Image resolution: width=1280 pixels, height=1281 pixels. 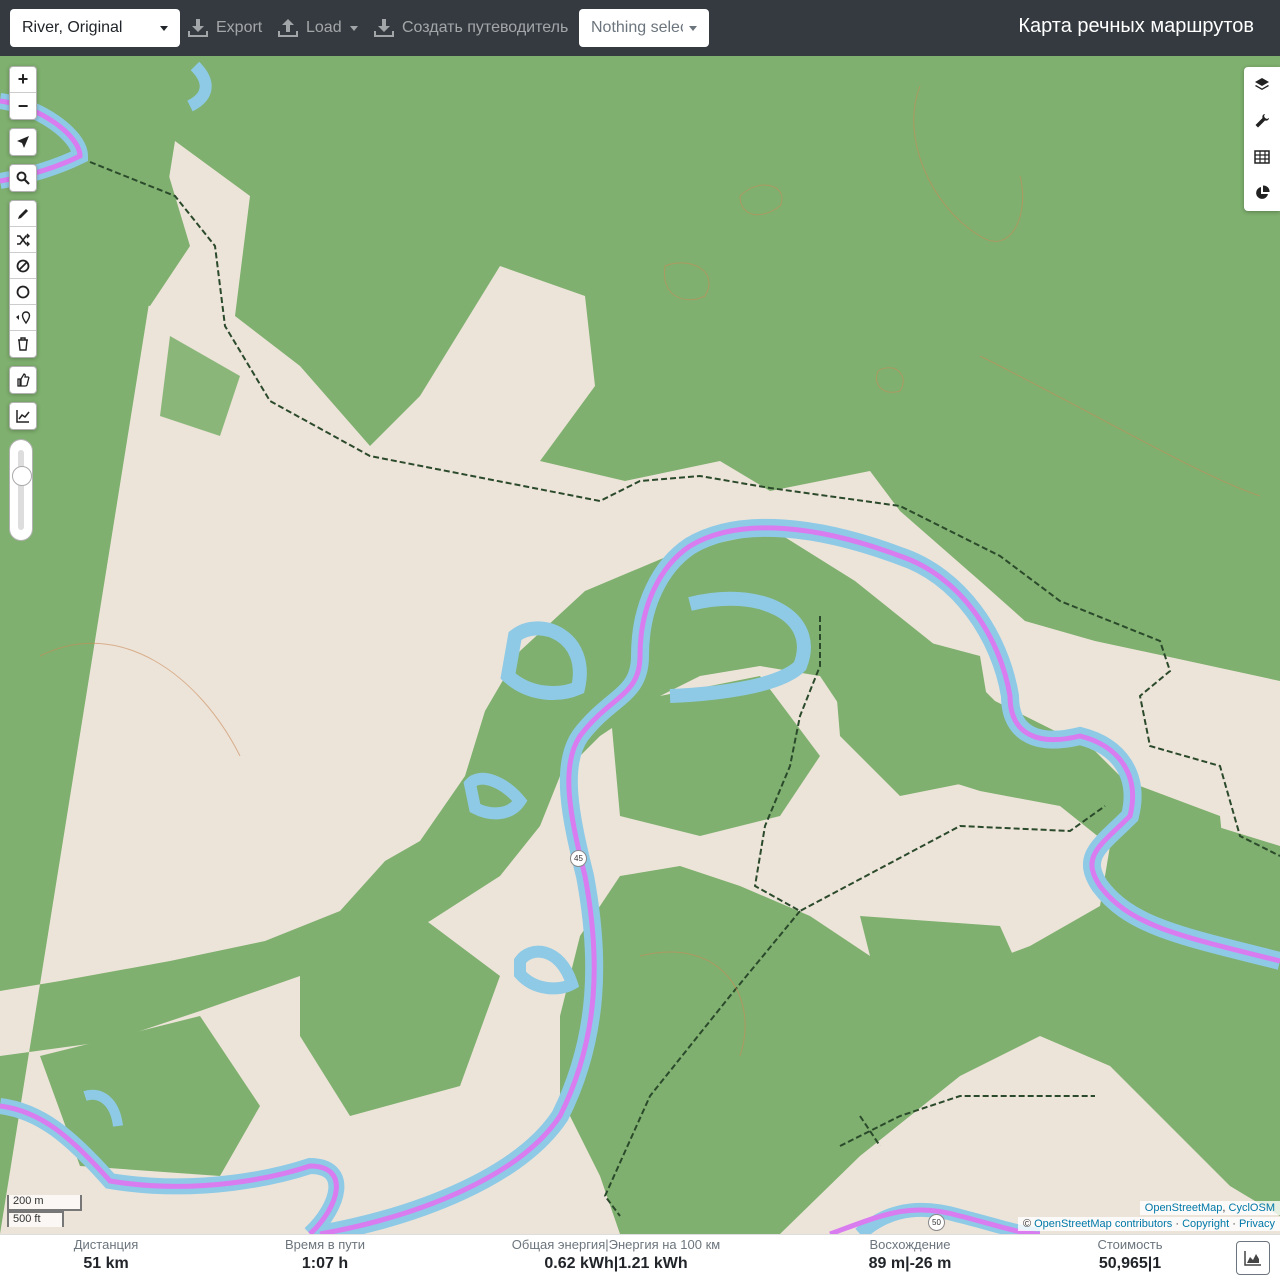 What do you see at coordinates (921, 1263) in the screenshot?
I see `stat-descent-value: -26` at bounding box center [921, 1263].